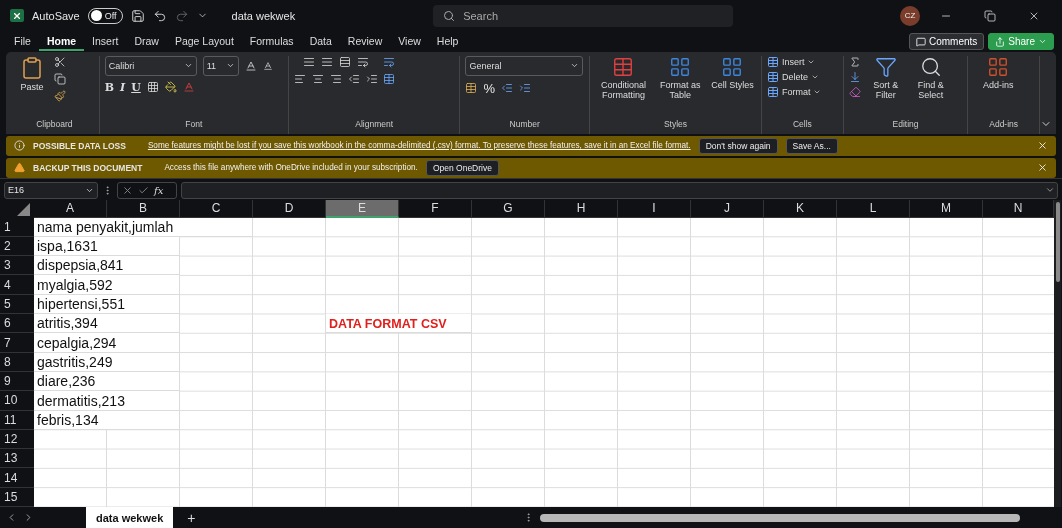  Describe the element at coordinates (435, 208) in the screenshot. I see `column-header: F` at that location.